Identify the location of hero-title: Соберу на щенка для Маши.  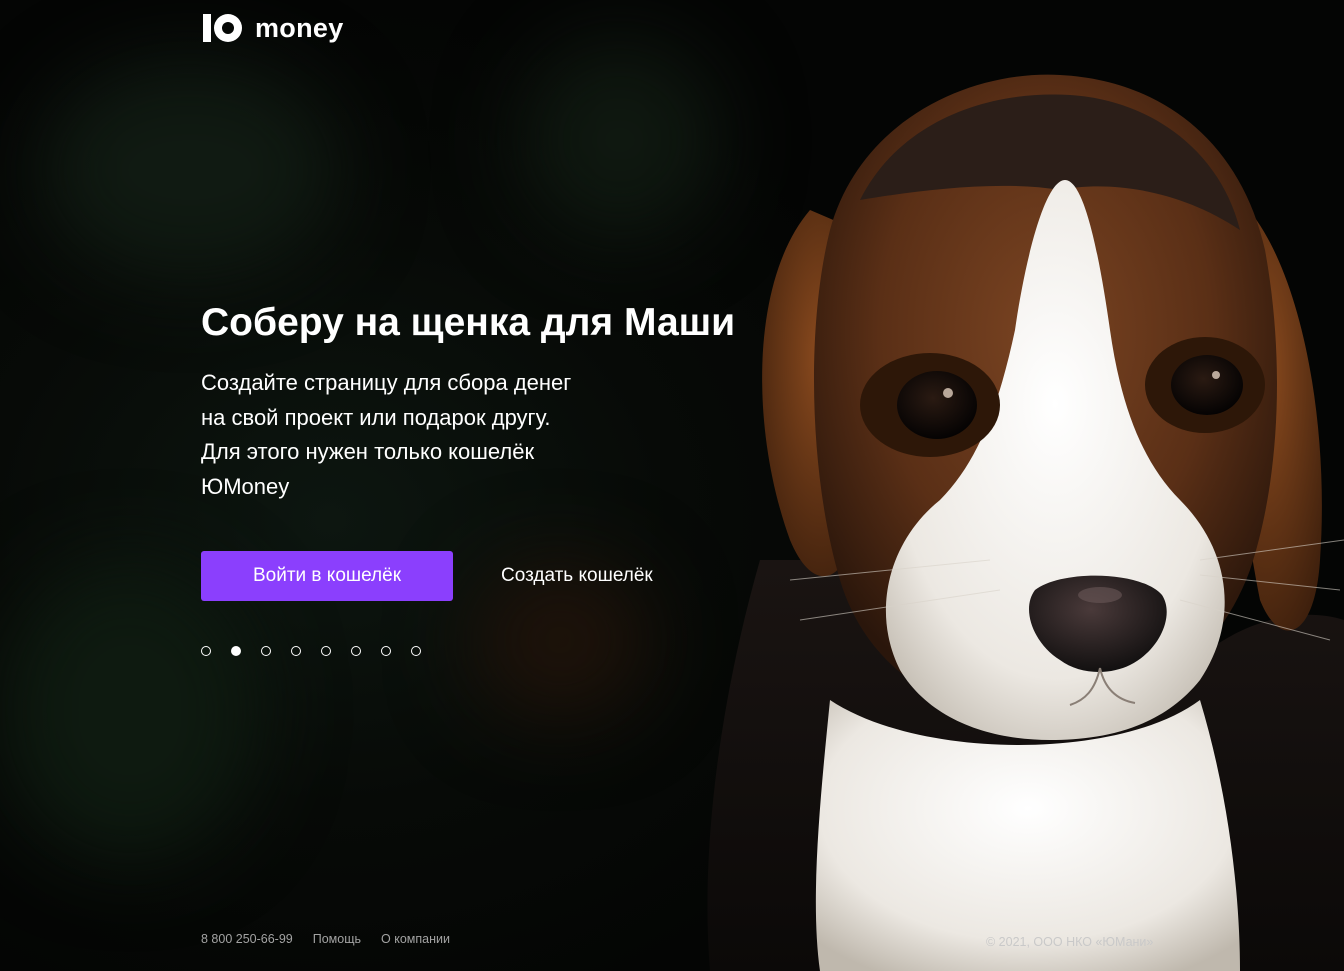
(468, 322).